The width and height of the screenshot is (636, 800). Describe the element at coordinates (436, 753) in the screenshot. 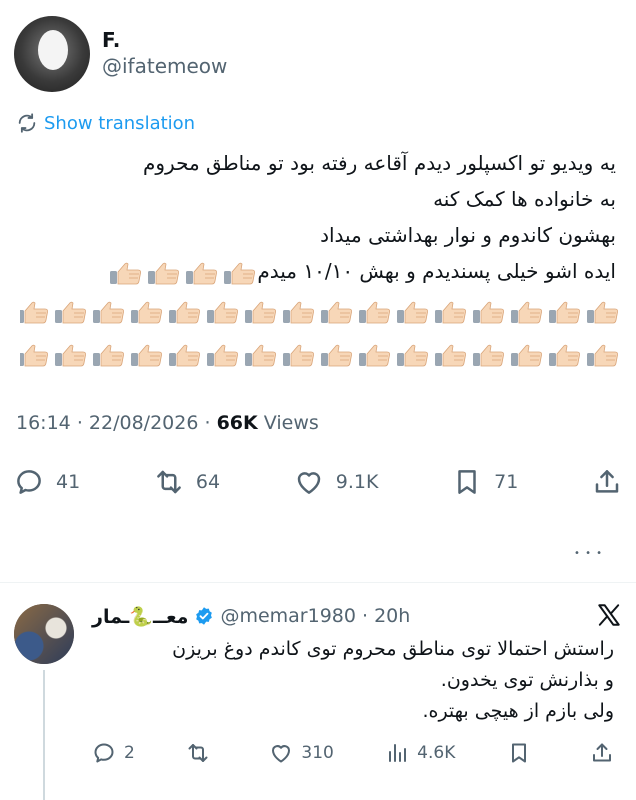

I see `views-count: 4.6K` at that location.